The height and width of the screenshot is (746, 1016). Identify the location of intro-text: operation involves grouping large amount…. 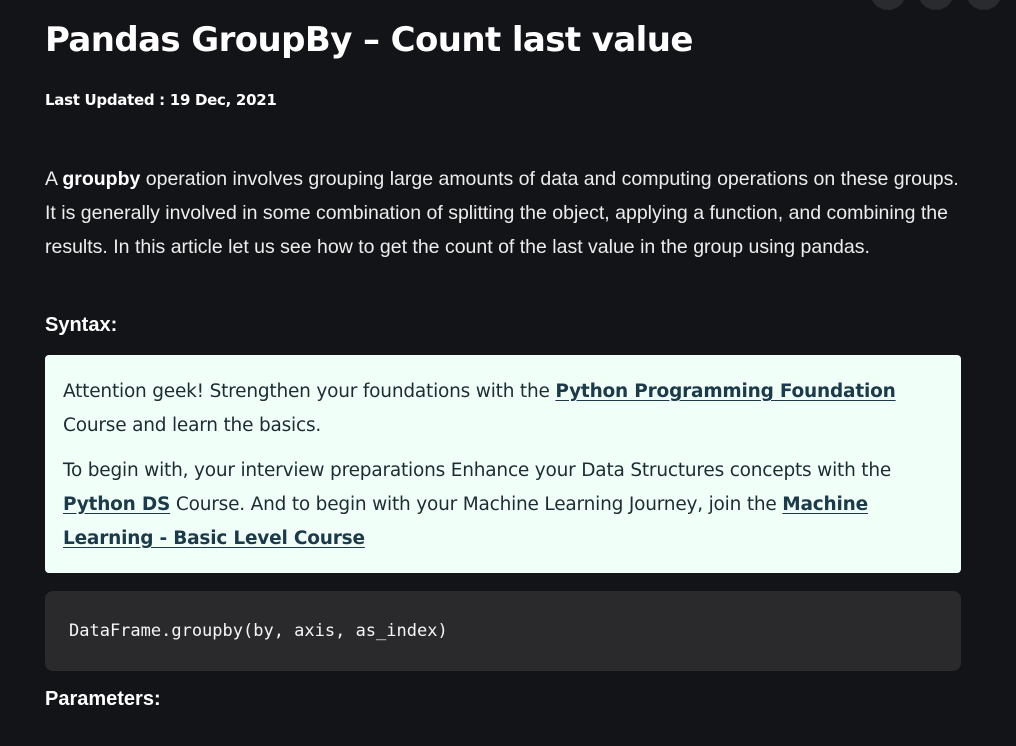
(502, 213).